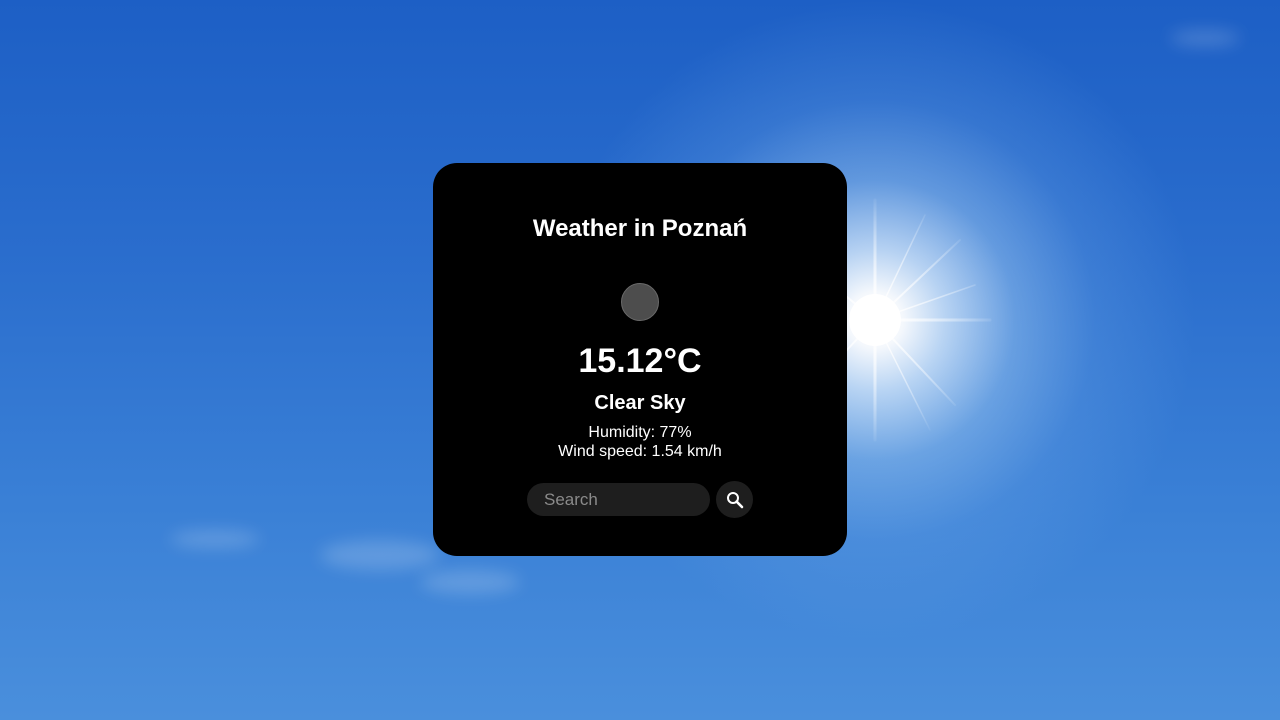  What do you see at coordinates (618, 499) in the screenshot?
I see `search-input` at bounding box center [618, 499].